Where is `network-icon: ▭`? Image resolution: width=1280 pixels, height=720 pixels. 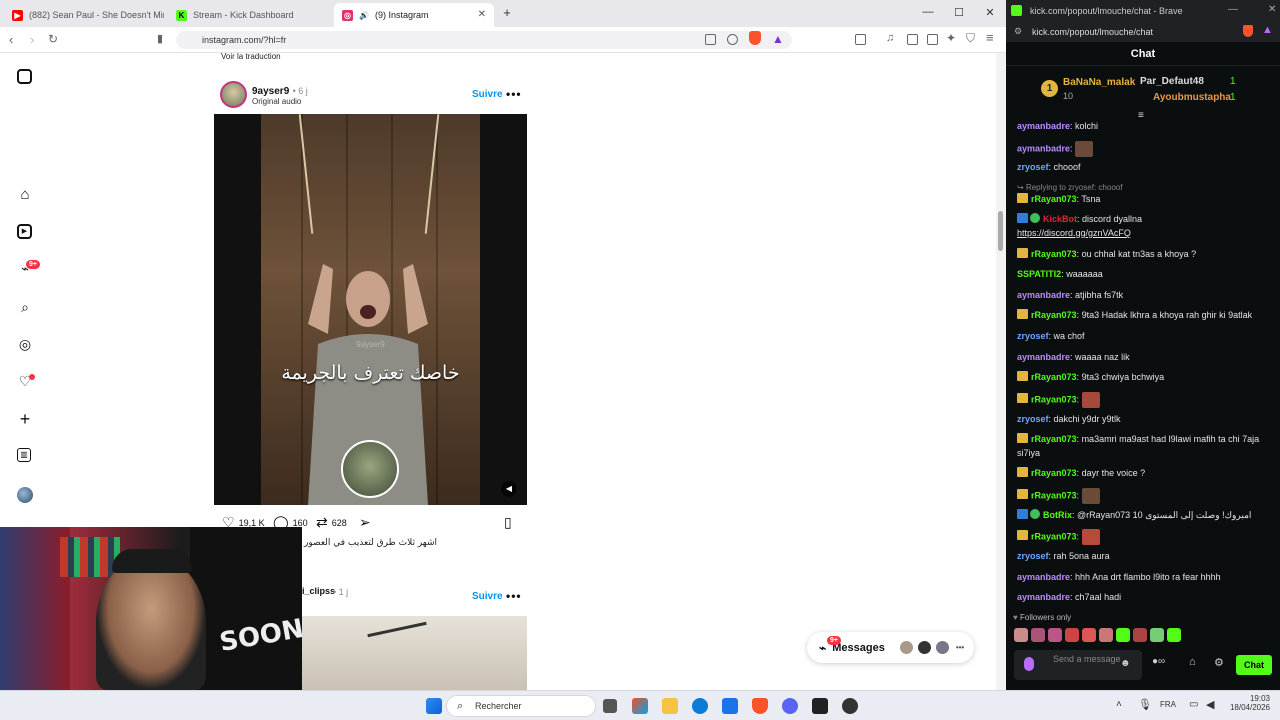 network-icon: ▭ is located at coordinates (1193, 704).